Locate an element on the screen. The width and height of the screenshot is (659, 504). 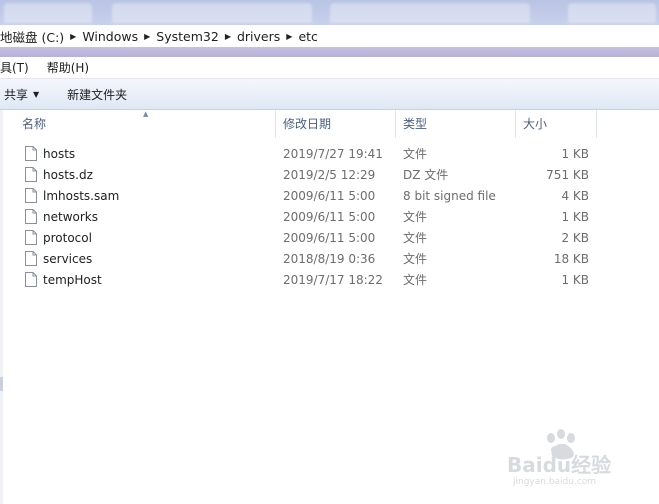
file-size: 2 KB is located at coordinates (575, 238).